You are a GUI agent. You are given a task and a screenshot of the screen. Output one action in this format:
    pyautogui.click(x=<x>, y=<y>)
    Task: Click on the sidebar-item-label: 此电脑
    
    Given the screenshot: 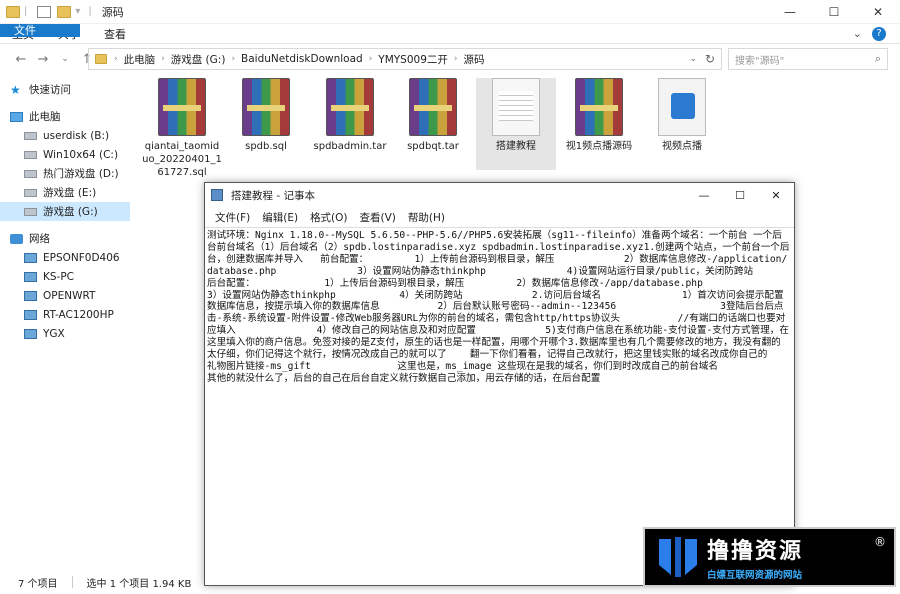 What is the action you would take?
    pyautogui.click(x=45, y=117)
    